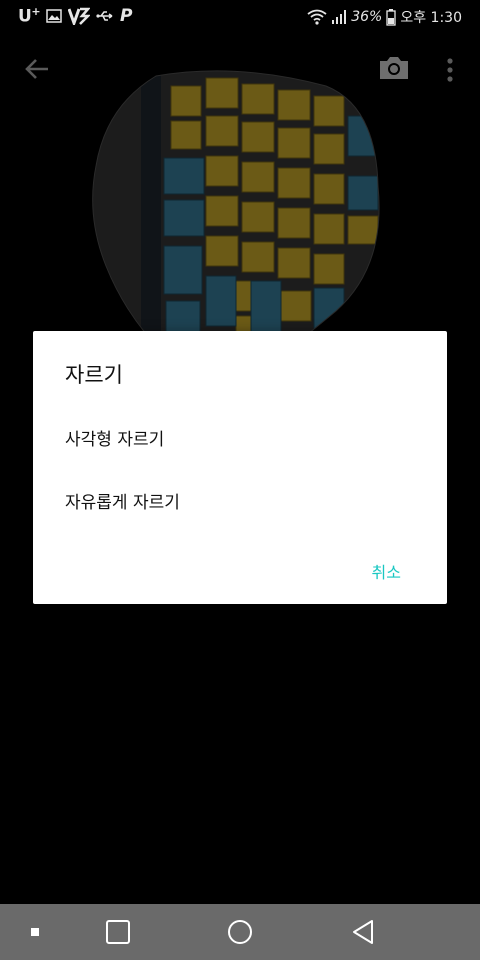 This screenshot has width=480, height=960. I want to click on nav-dot-button, so click(35, 932).